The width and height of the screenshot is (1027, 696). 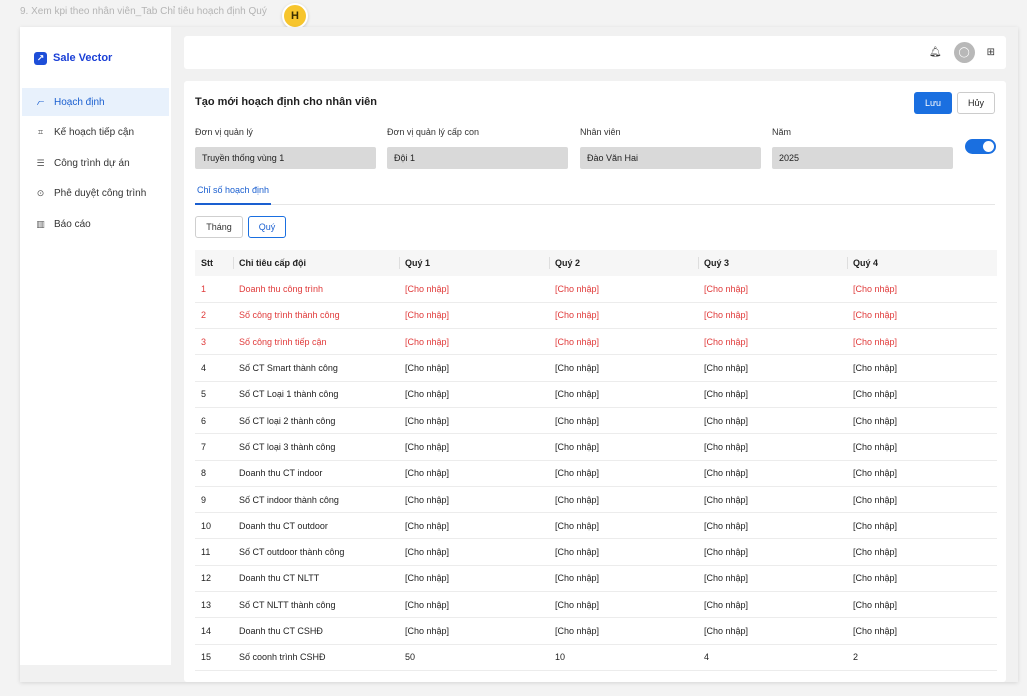 What do you see at coordinates (214, 342) in the screenshot?
I see `cell-stt: 3` at bounding box center [214, 342].